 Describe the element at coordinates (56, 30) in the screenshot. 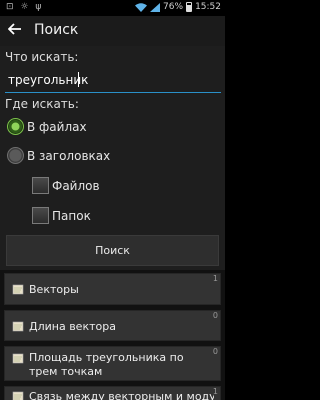

I see `page-title: Поиск` at that location.